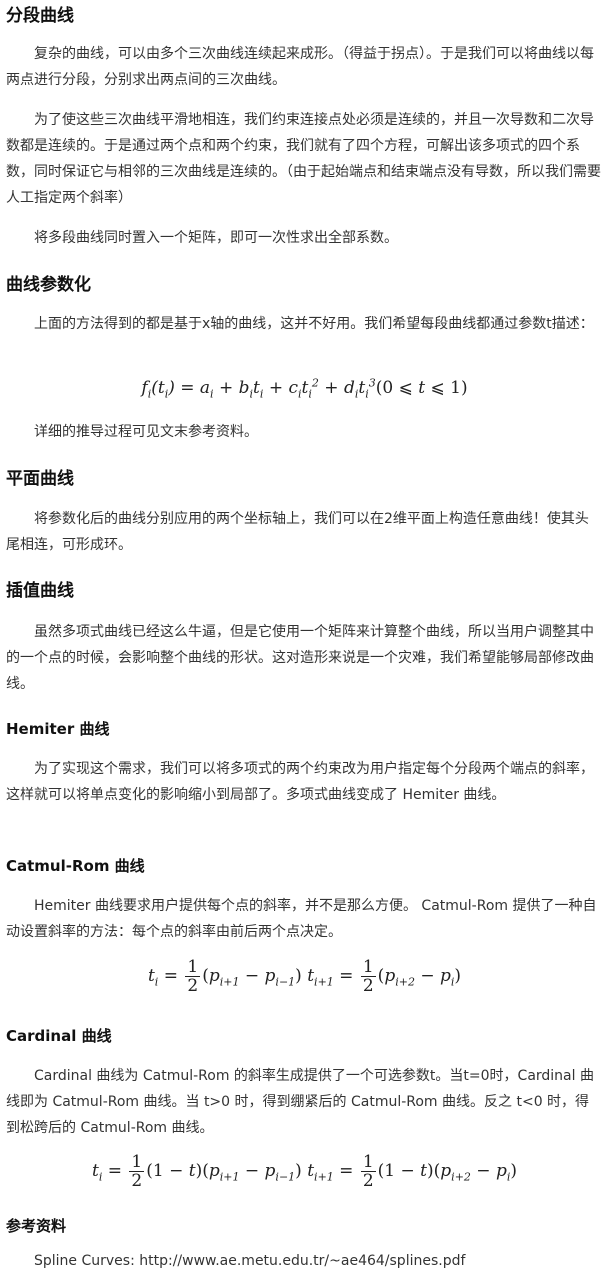  What do you see at coordinates (48, 285) in the screenshot?
I see `section-title: 曲线参数化` at bounding box center [48, 285].